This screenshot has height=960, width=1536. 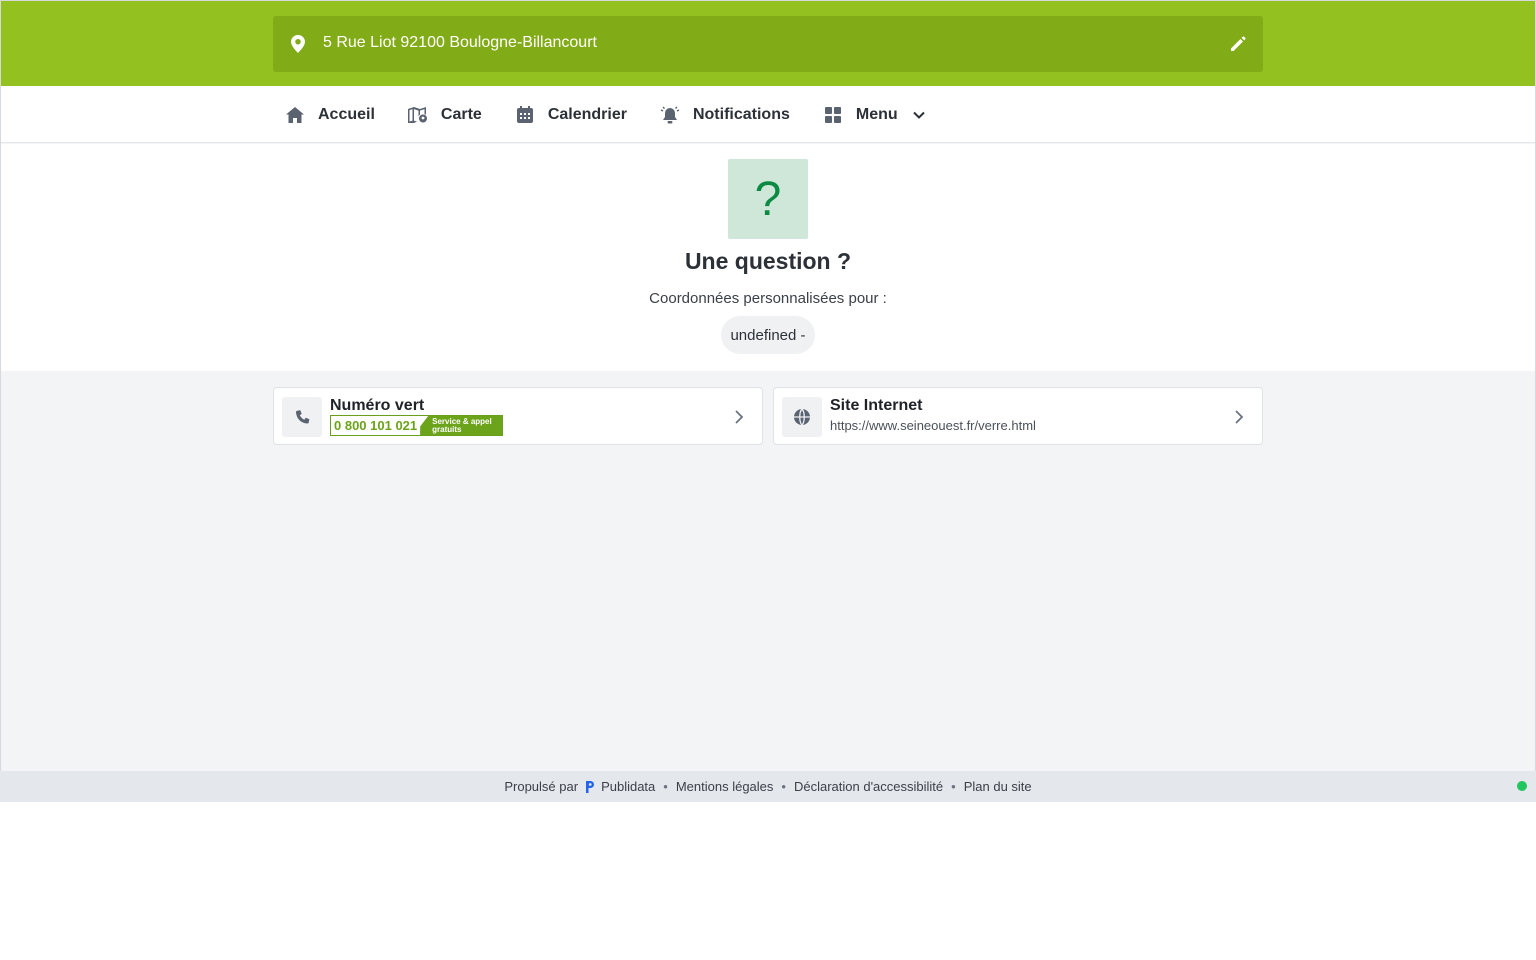 What do you see at coordinates (933, 425) in the screenshot?
I see `website-url: https://www.seineouest.fr/verre.html` at bounding box center [933, 425].